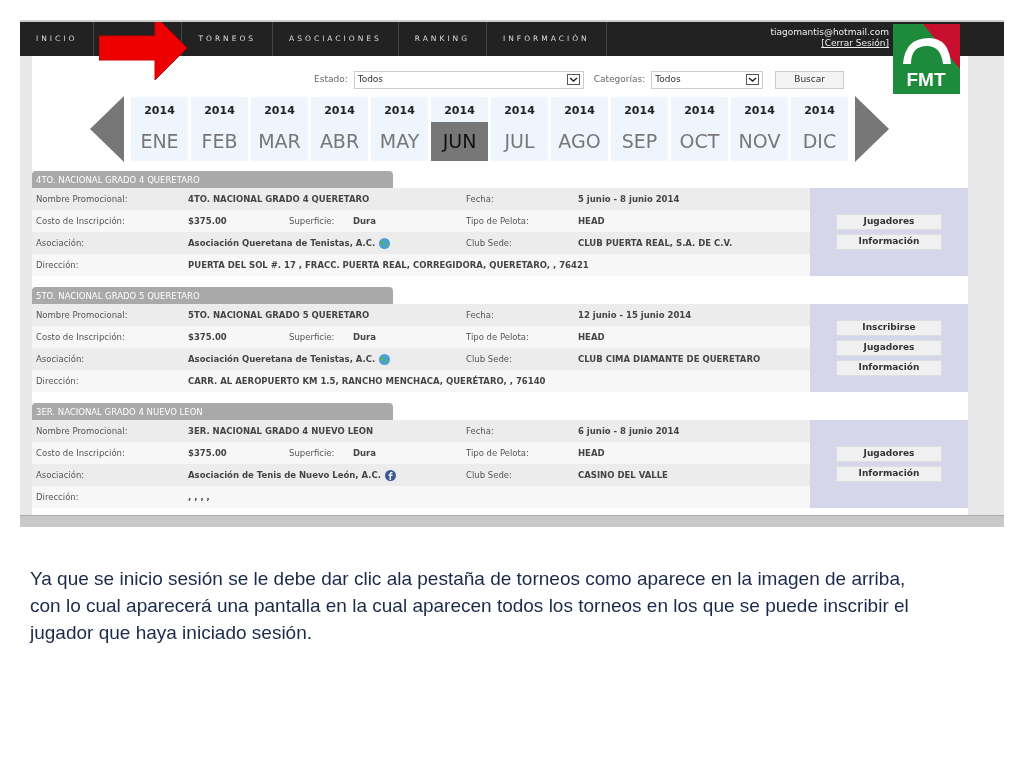  What do you see at coordinates (459, 129) in the screenshot?
I see `month-tab: 2014 JUN` at bounding box center [459, 129].